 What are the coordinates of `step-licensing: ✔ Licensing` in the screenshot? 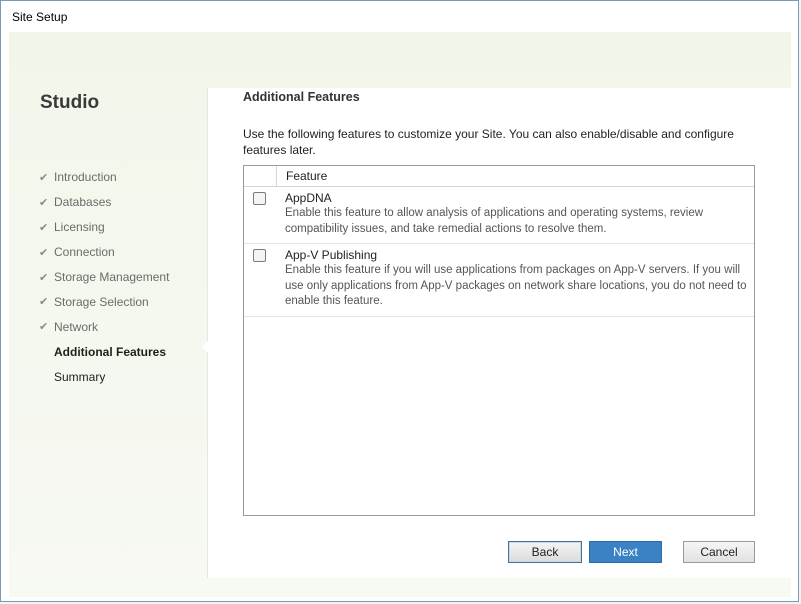 It's located at (104, 227).